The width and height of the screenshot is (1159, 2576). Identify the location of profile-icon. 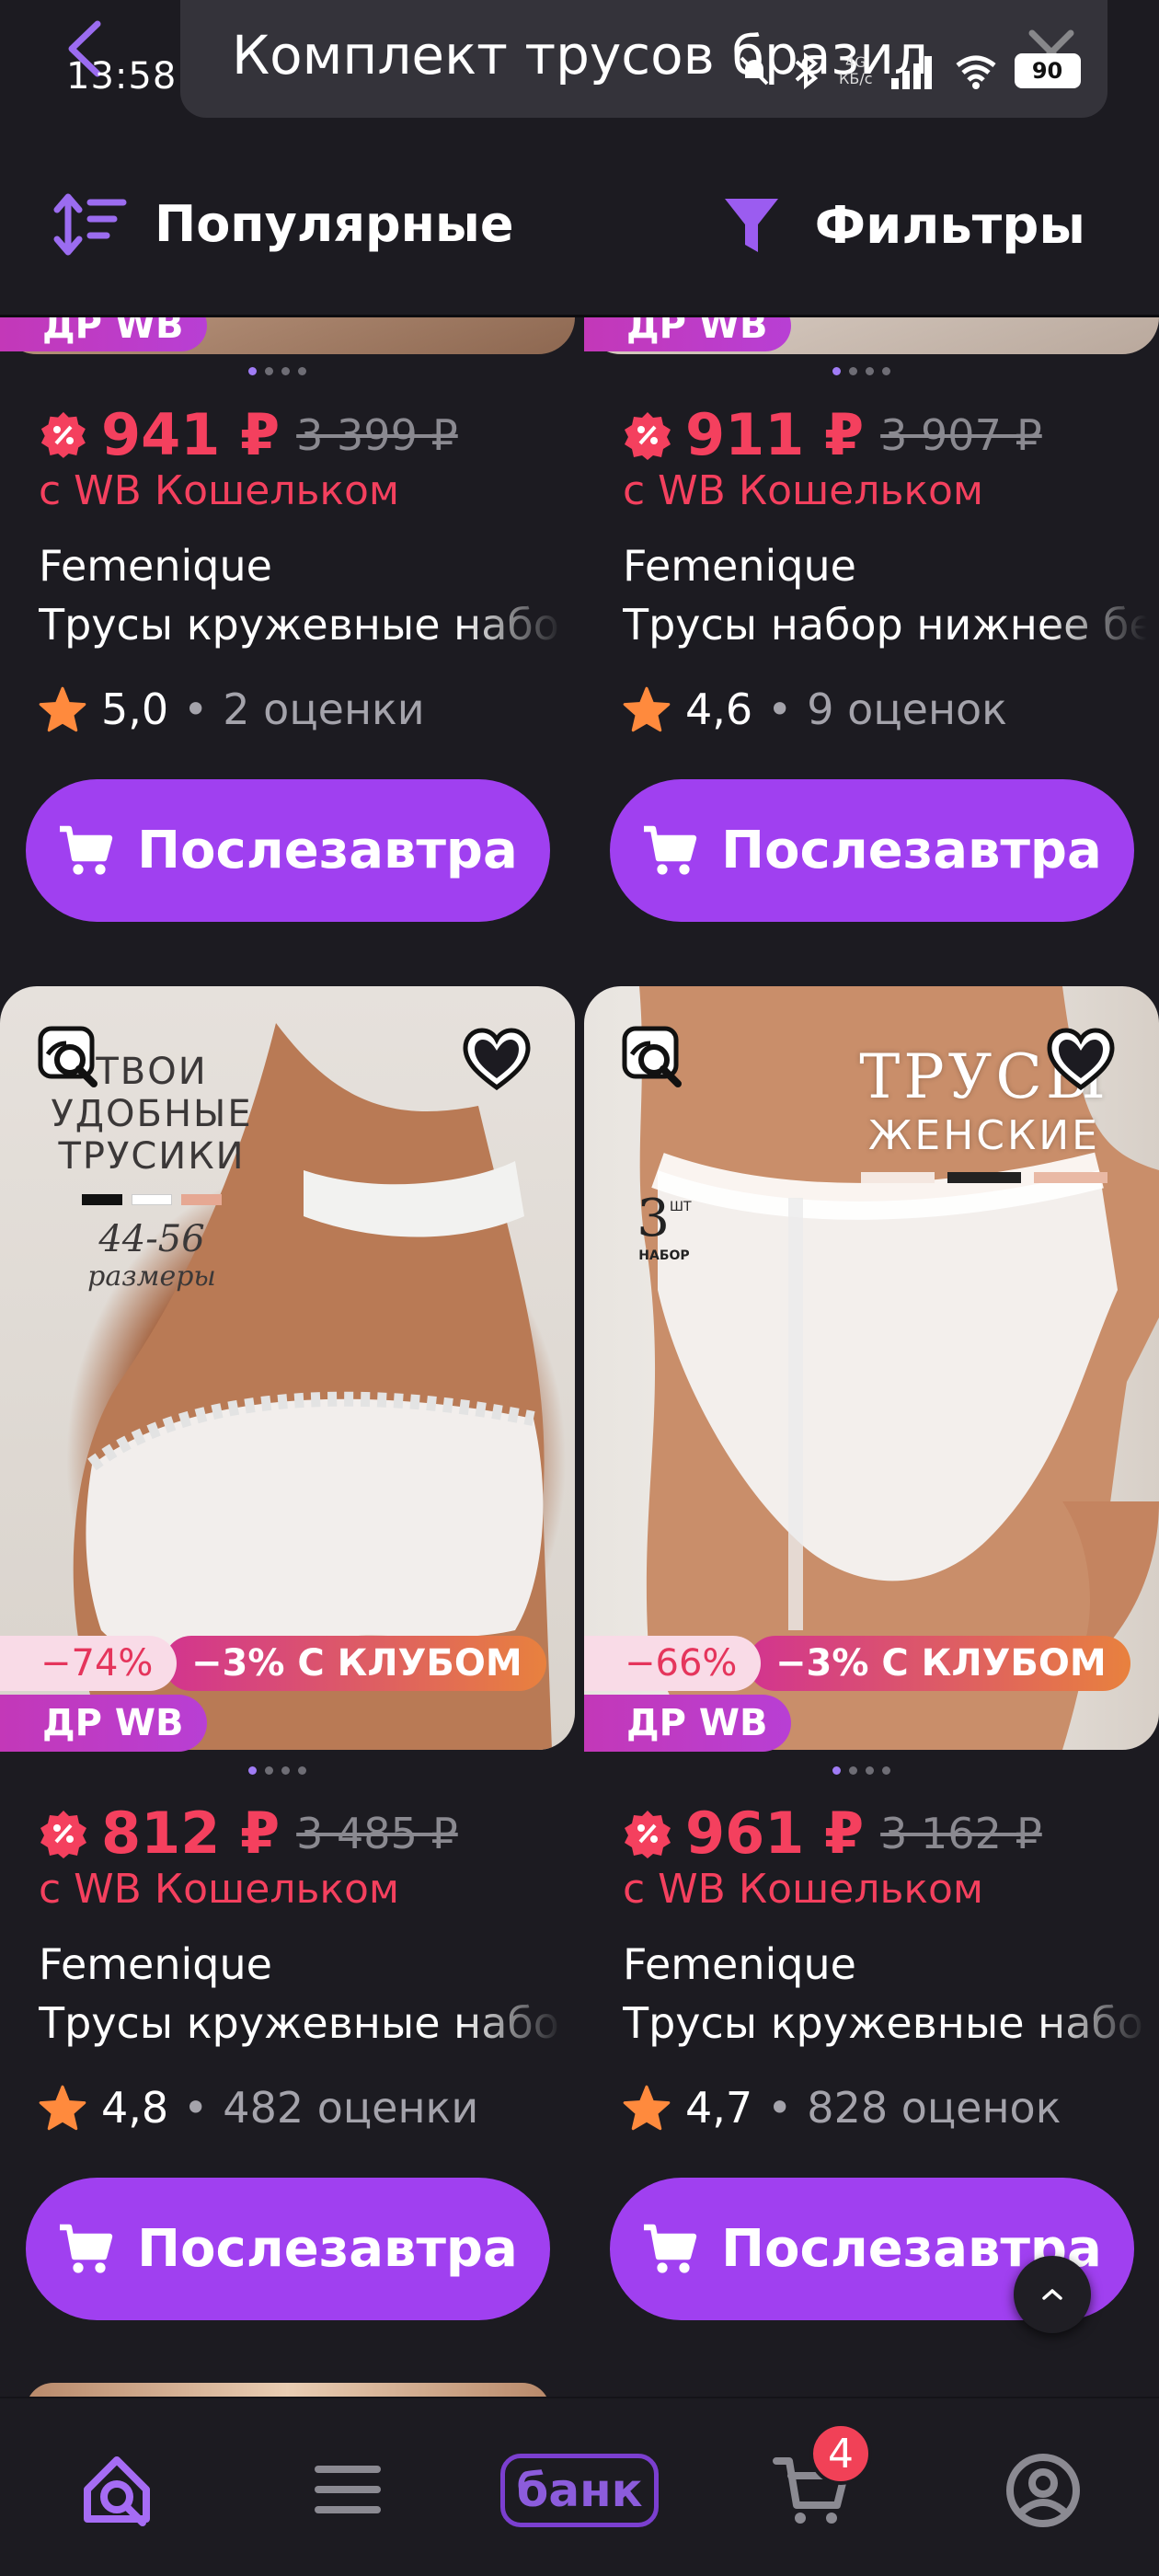
(1043, 2490).